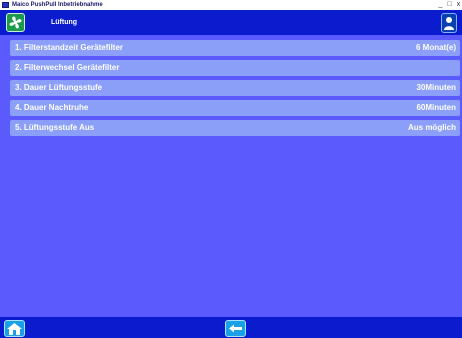 The image size is (462, 338). Describe the element at coordinates (55, 127) in the screenshot. I see `list-item-label: 5. Lüftungsstufe Aus` at that location.